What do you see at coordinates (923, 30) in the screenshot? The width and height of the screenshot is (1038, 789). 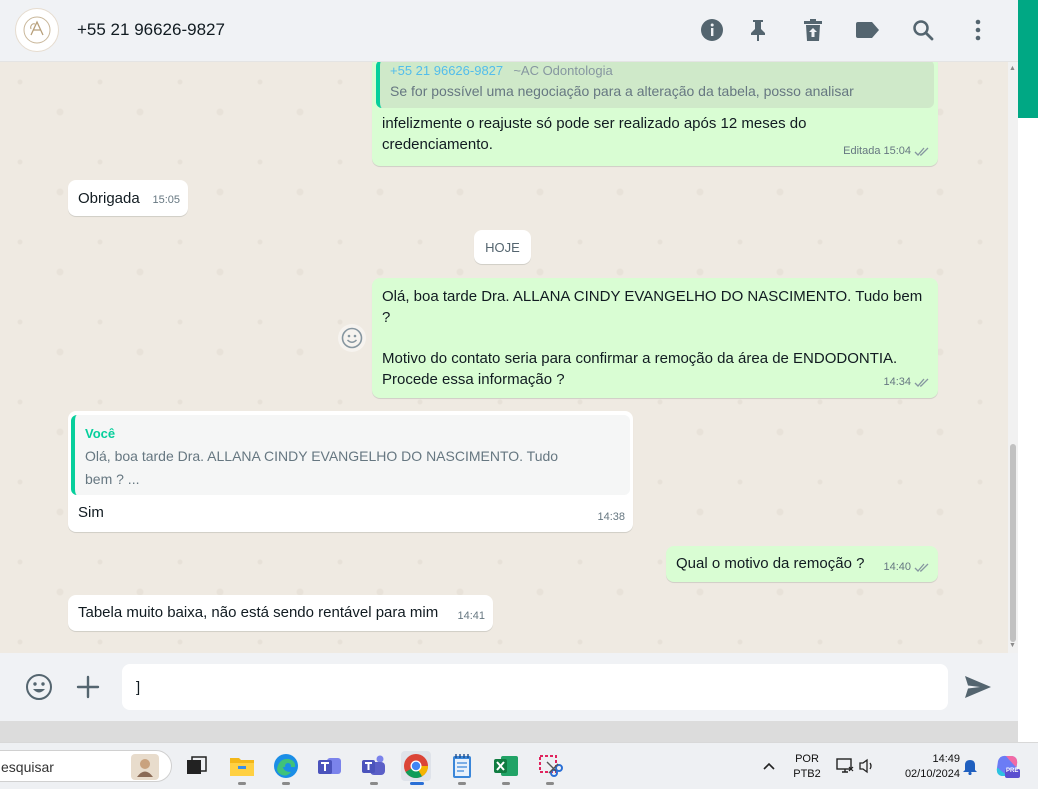 I see `search-icon` at bounding box center [923, 30].